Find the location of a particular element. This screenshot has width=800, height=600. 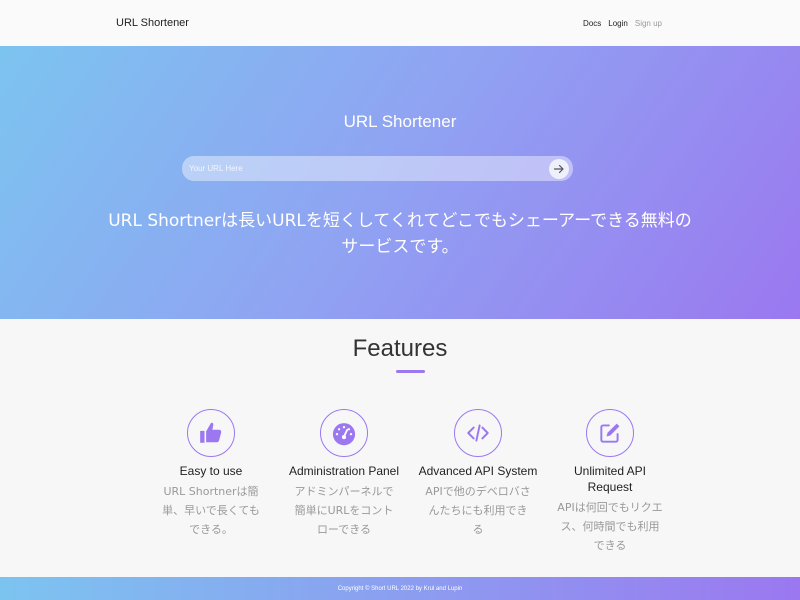

feature-name: Administration Panel is located at coordinates (344, 471).